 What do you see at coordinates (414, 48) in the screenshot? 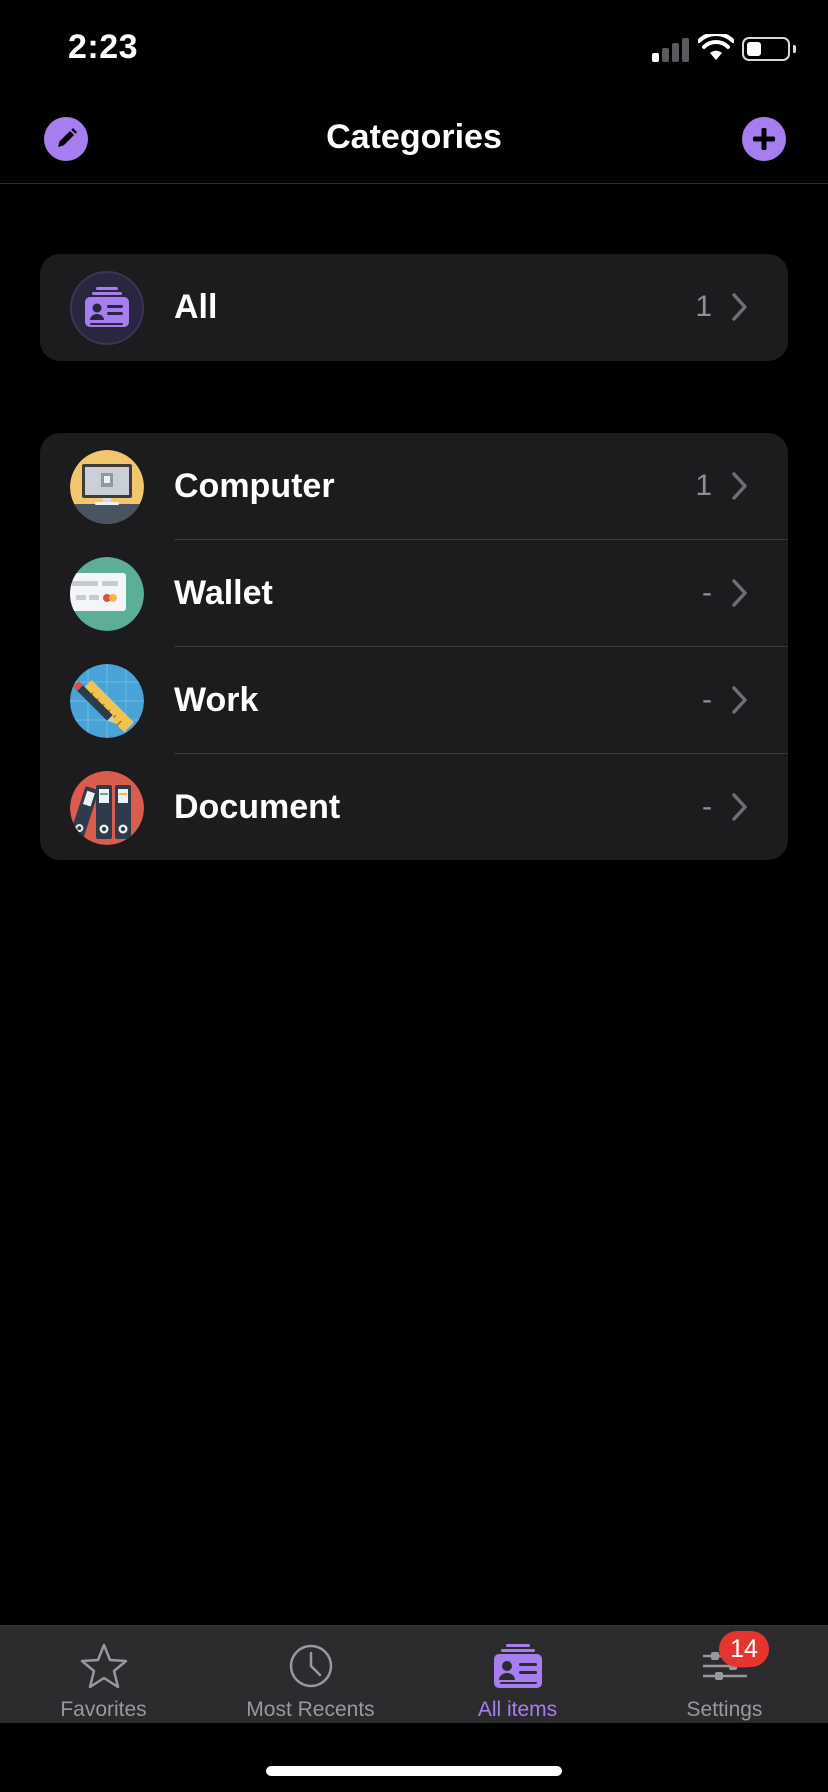
I see `status-bar: 2:23` at bounding box center [414, 48].